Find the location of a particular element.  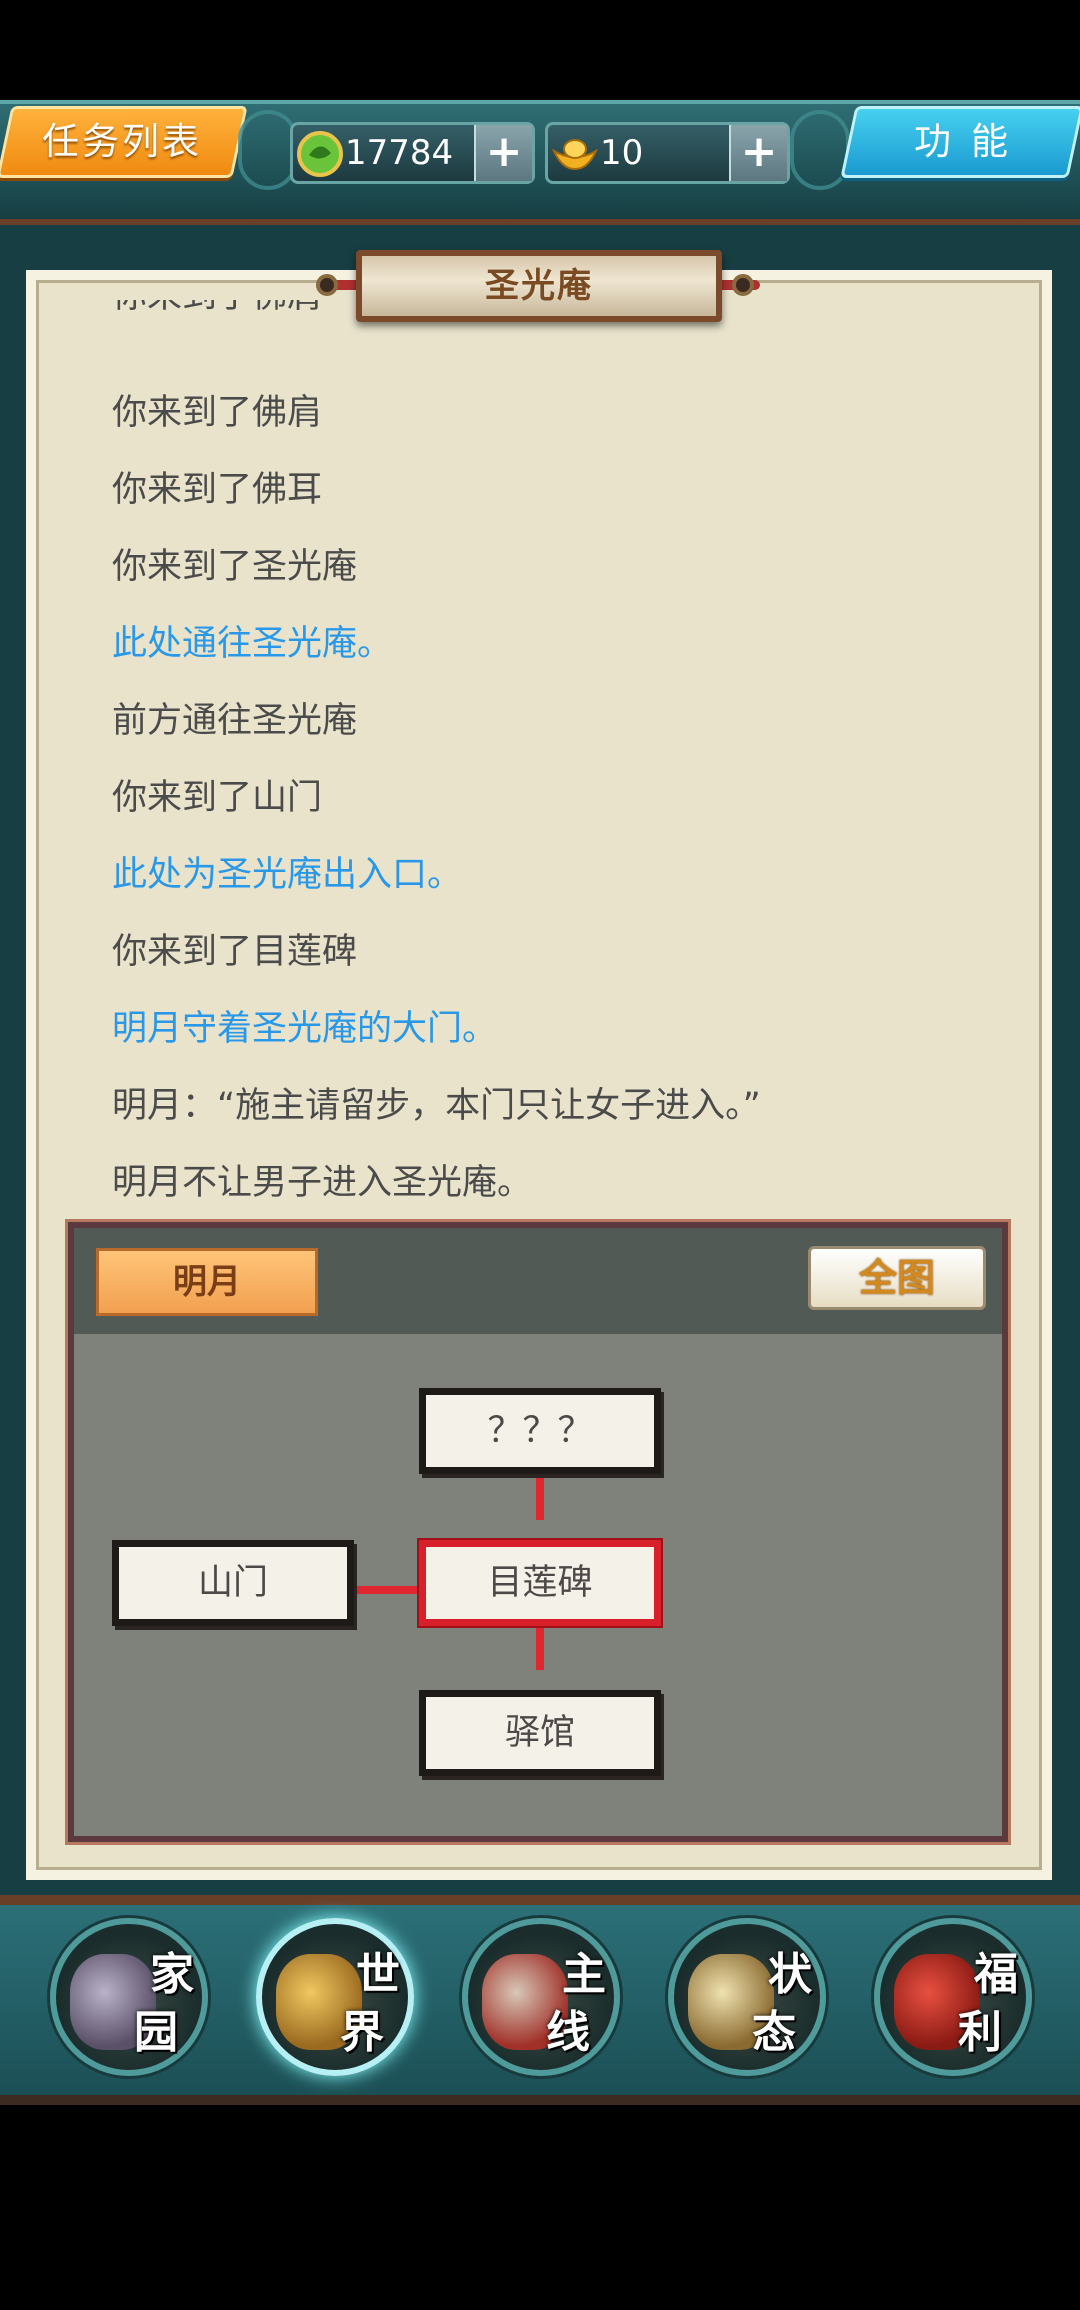

location-title: 圣光庵 is located at coordinates (539, 286).